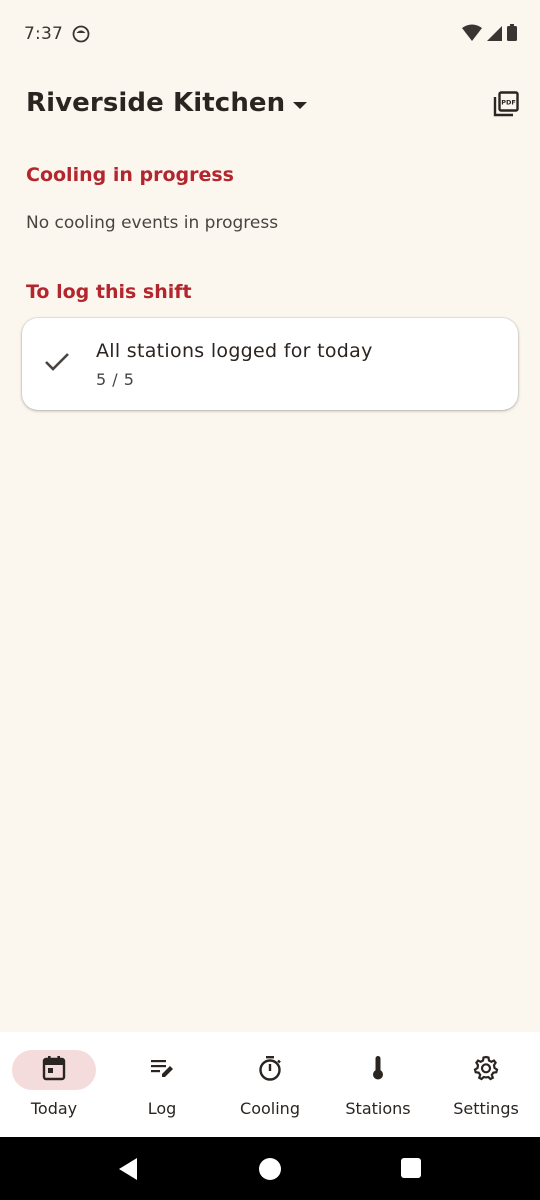 The image size is (540, 1200). Describe the element at coordinates (54, 1108) in the screenshot. I see `nav-label-today: Today` at that location.